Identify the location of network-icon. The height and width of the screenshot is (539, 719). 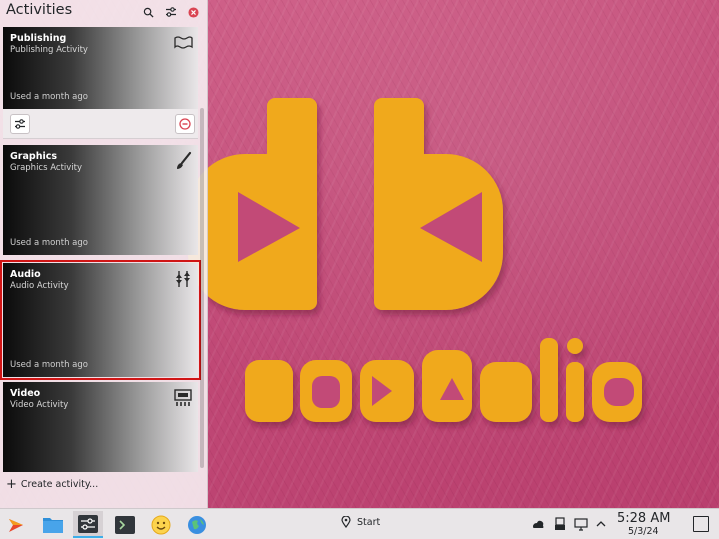
(538, 524).